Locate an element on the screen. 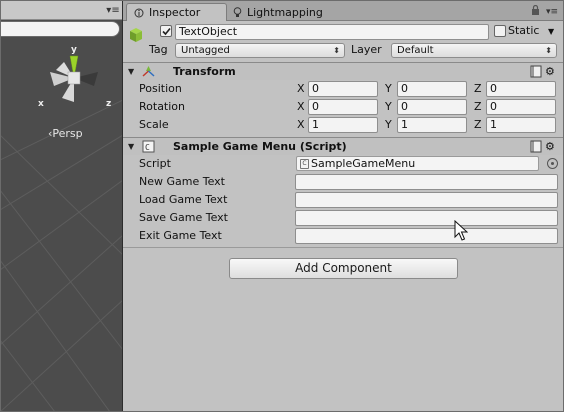 The height and width of the screenshot is (412, 564). add-component-button: Add Component is located at coordinates (343, 268).